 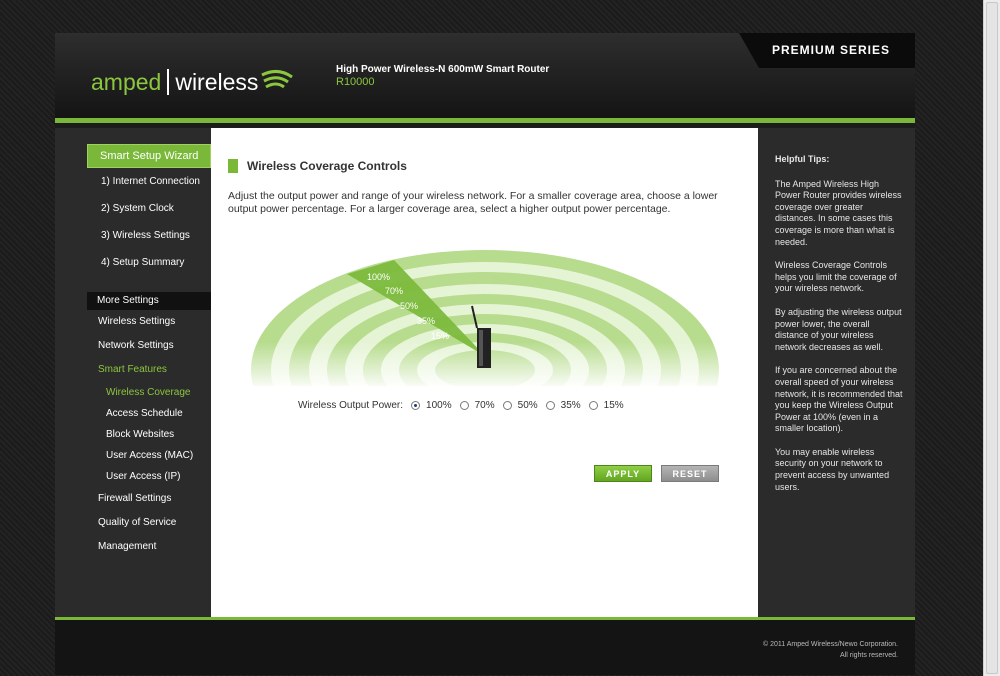 What do you see at coordinates (485, 318) in the screenshot?
I see `coverage-graphic: 100% 70% 50% 35% 15%` at bounding box center [485, 318].